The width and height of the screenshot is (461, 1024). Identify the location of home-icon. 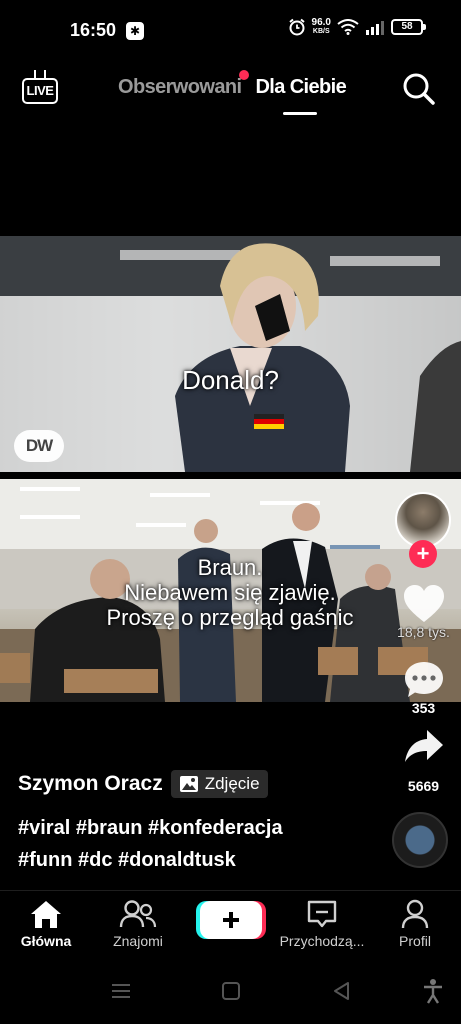
(46, 914).